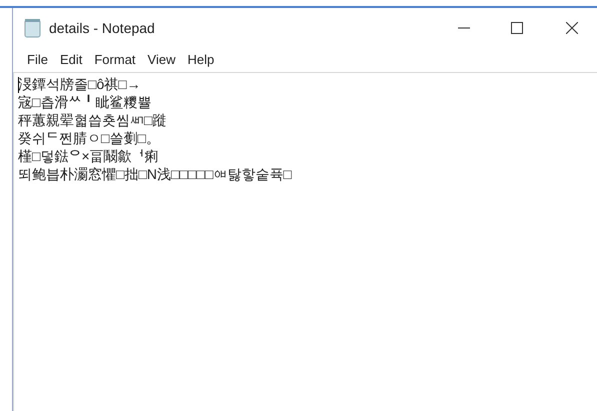  What do you see at coordinates (115, 60) in the screenshot?
I see `menu-item: Format` at bounding box center [115, 60].